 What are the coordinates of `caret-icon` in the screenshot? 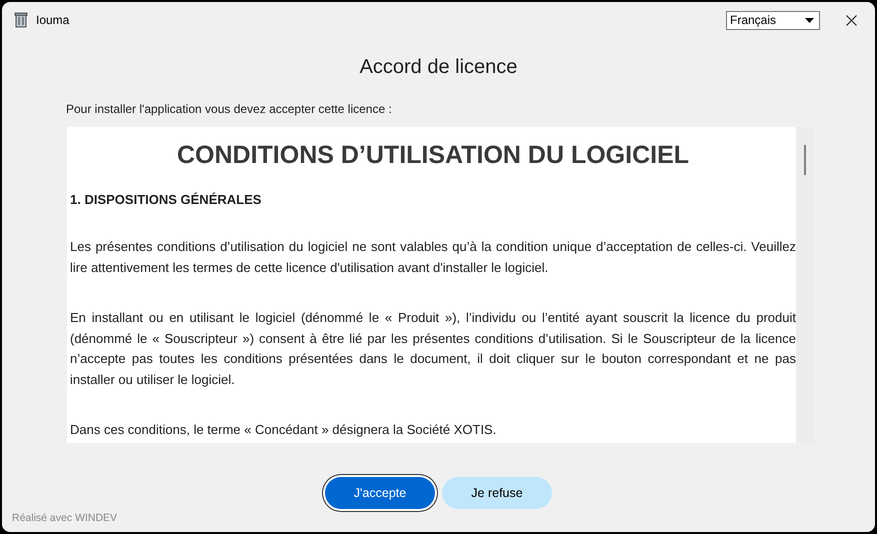 It's located at (809, 20).